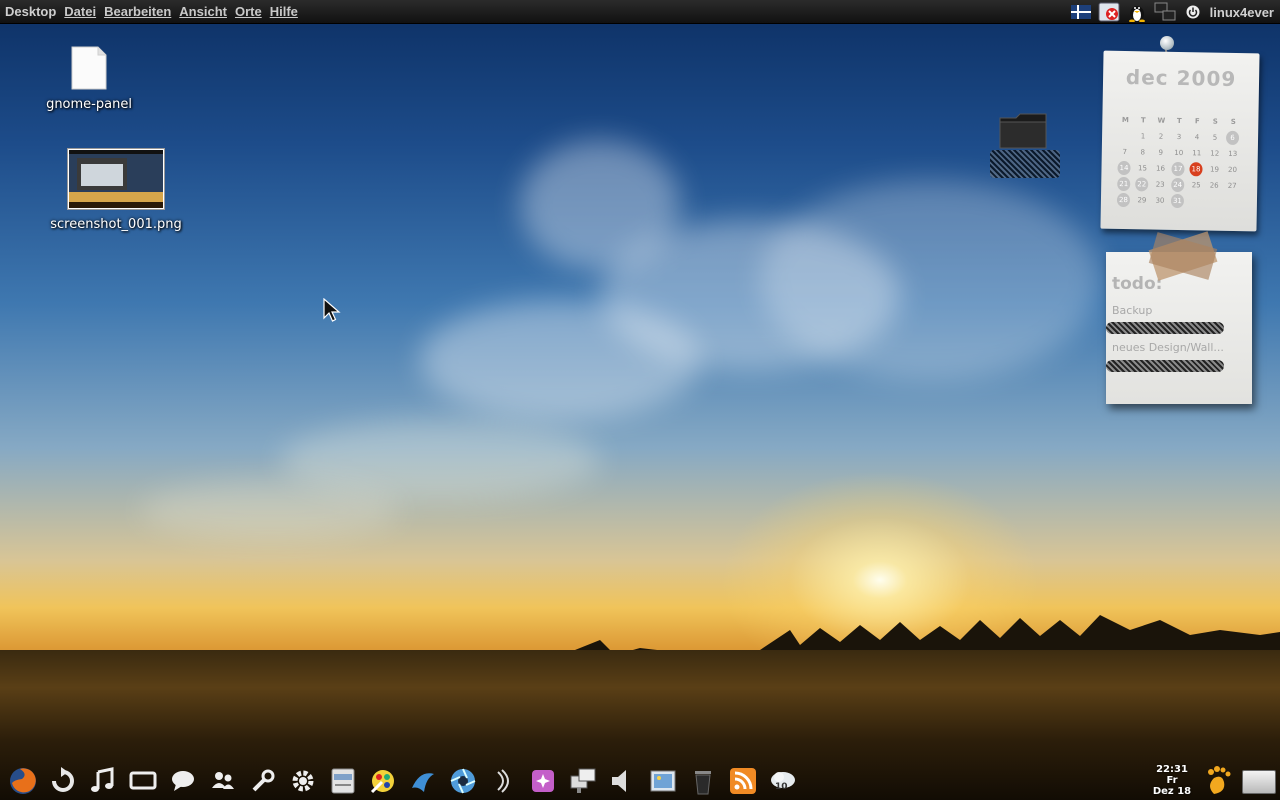 The height and width of the screenshot is (800, 1280). Describe the element at coordinates (1081, 12) in the screenshot. I see `keyboard-layout-icon` at that location.